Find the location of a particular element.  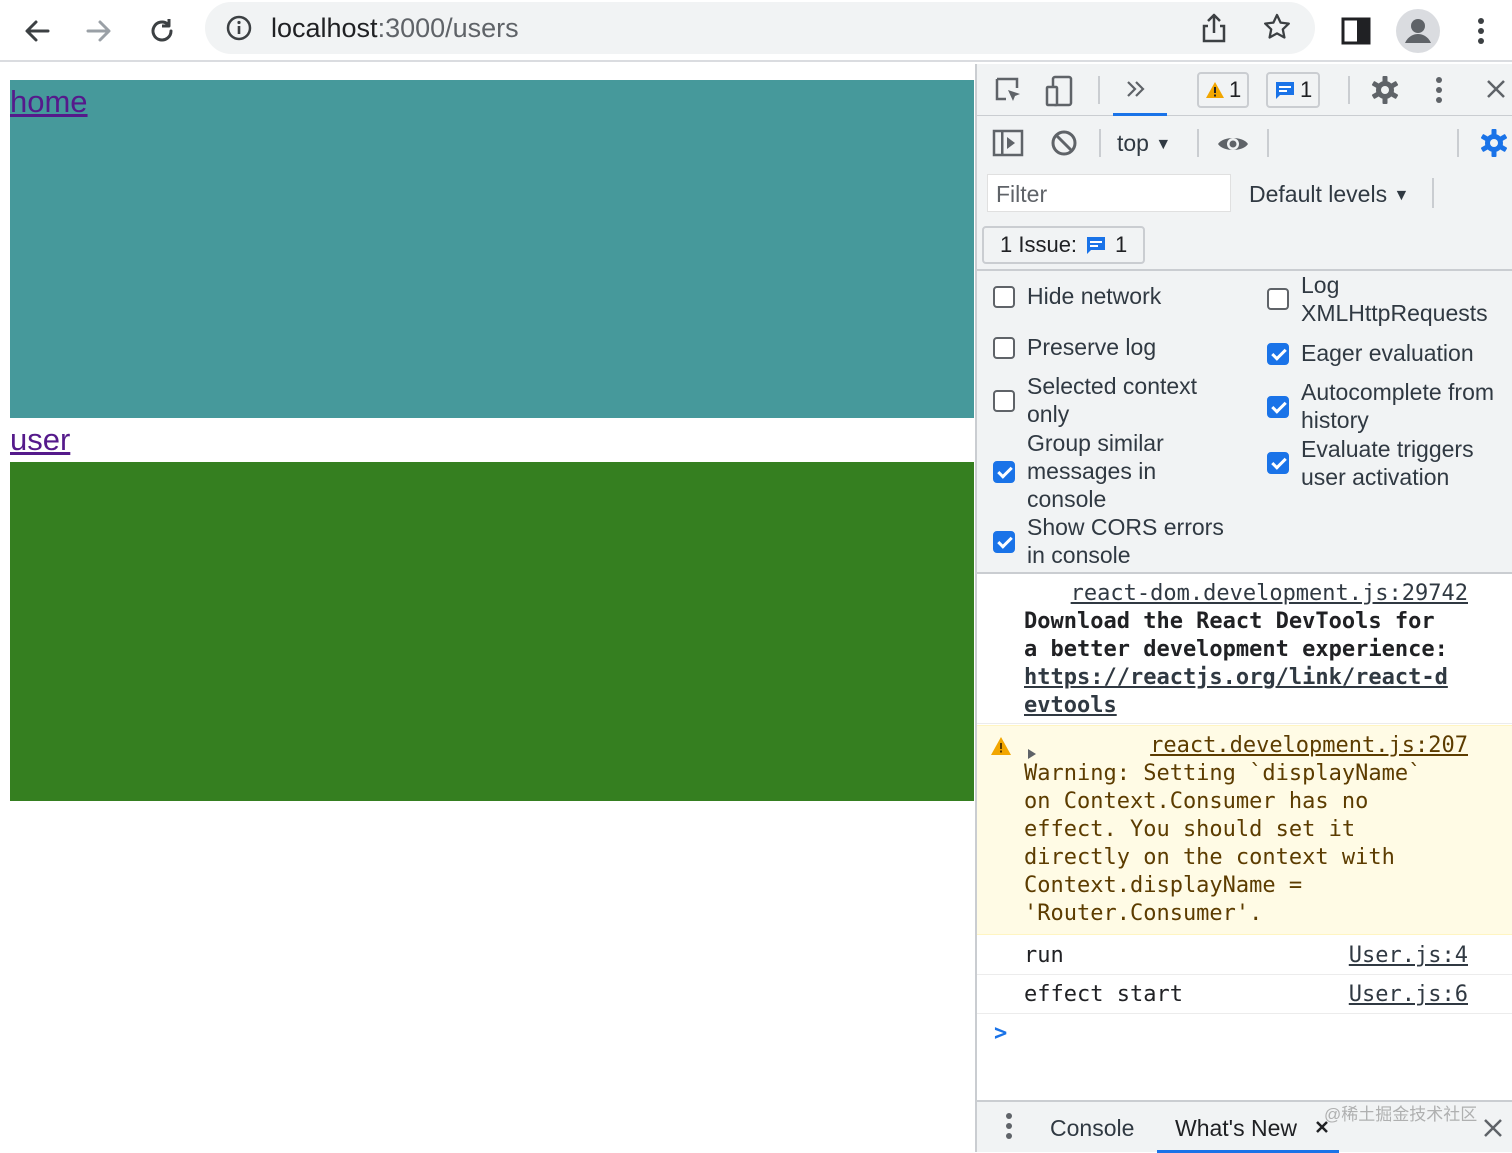

label-line: only is located at coordinates (1048, 414).